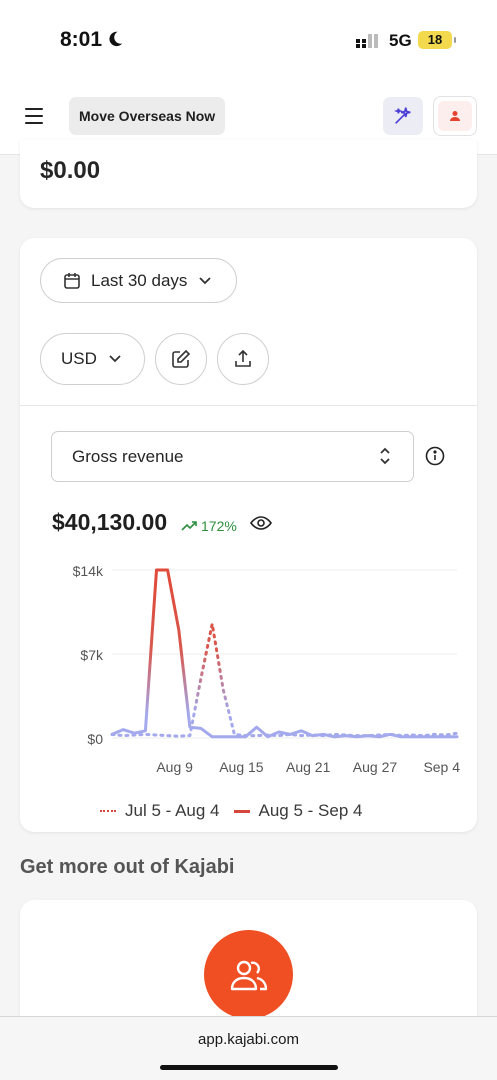 The image size is (497, 1080). I want to click on network-type: 5G, so click(400, 40).